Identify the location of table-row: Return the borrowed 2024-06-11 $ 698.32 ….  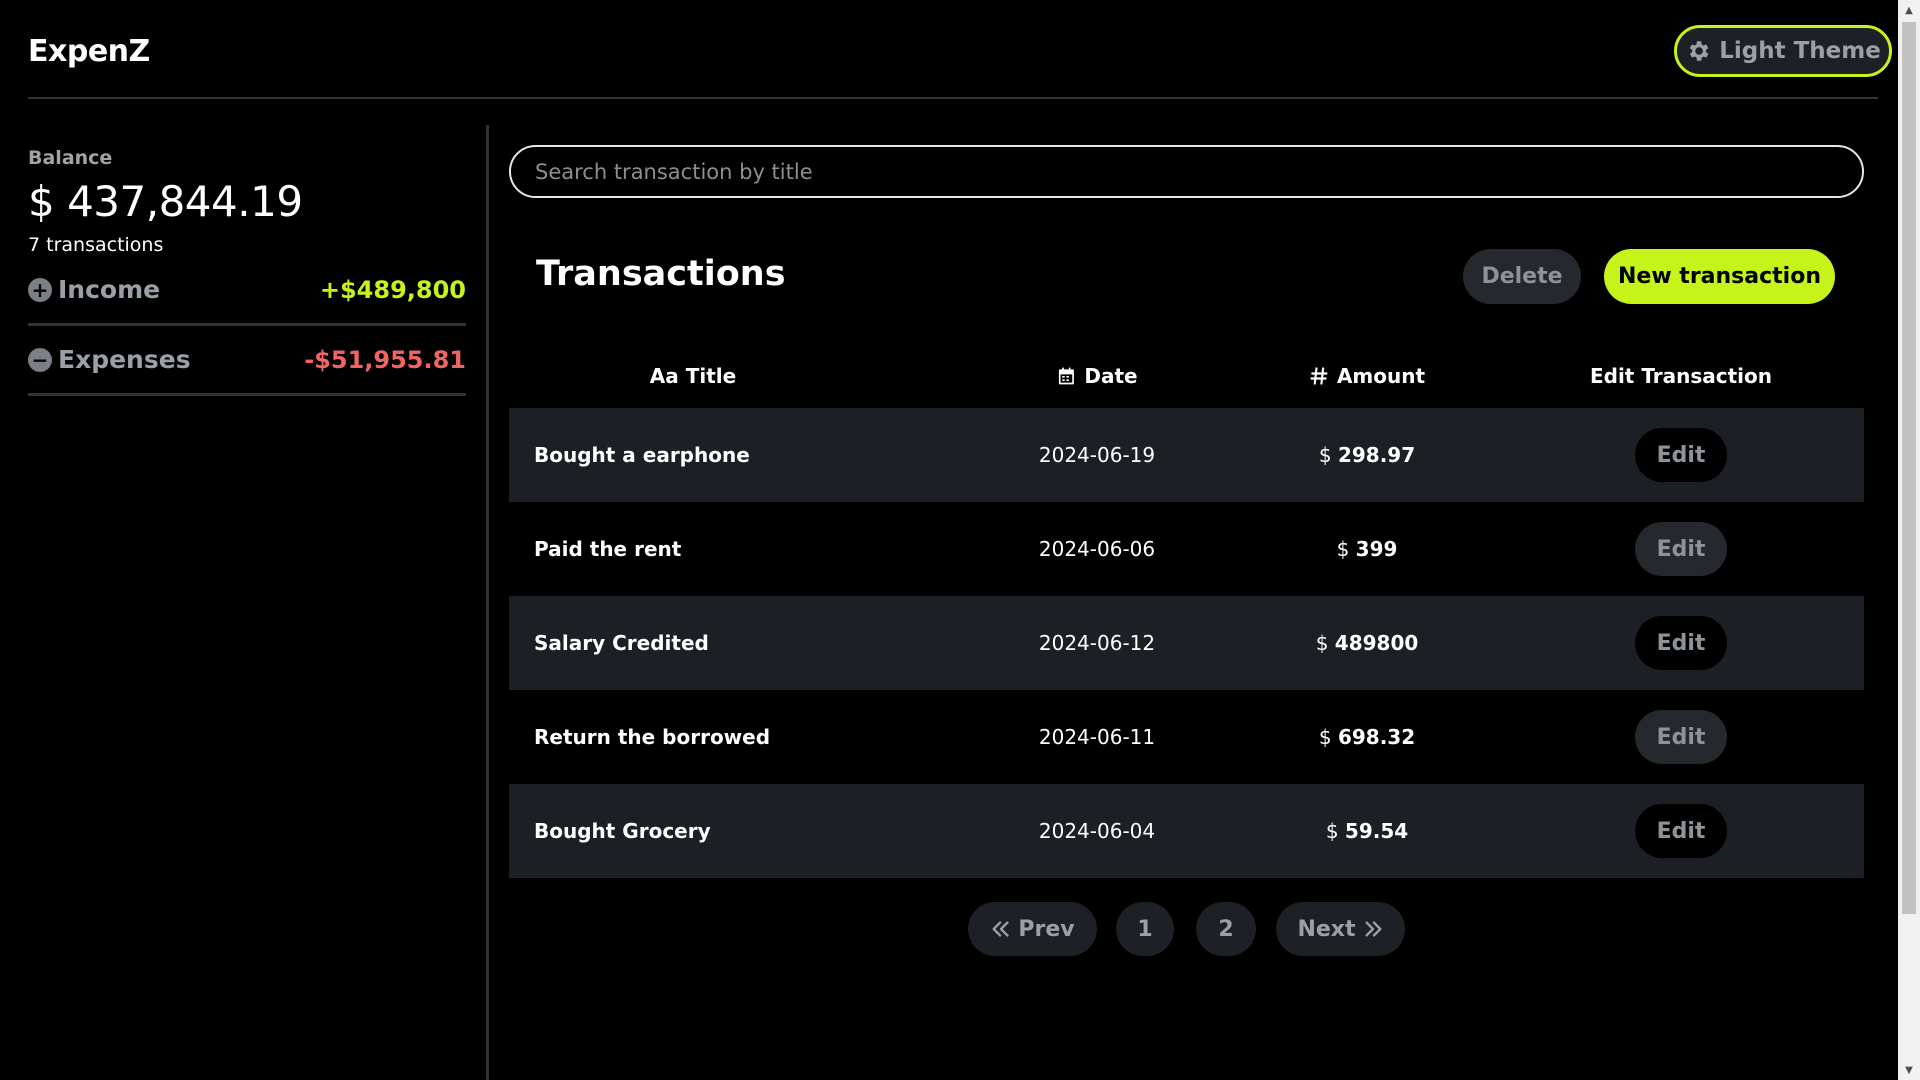
(1186, 737).